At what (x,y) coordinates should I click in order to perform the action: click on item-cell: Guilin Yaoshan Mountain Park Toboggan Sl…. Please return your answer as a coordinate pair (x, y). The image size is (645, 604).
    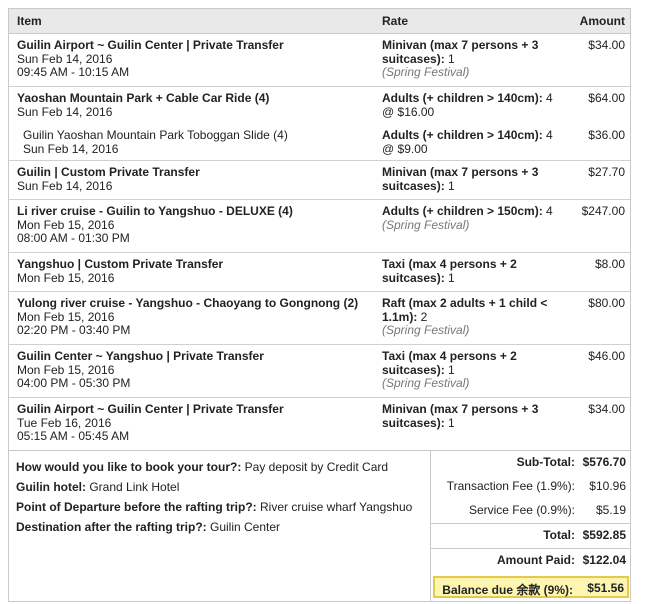
    Looking at the image, I should click on (200, 142).